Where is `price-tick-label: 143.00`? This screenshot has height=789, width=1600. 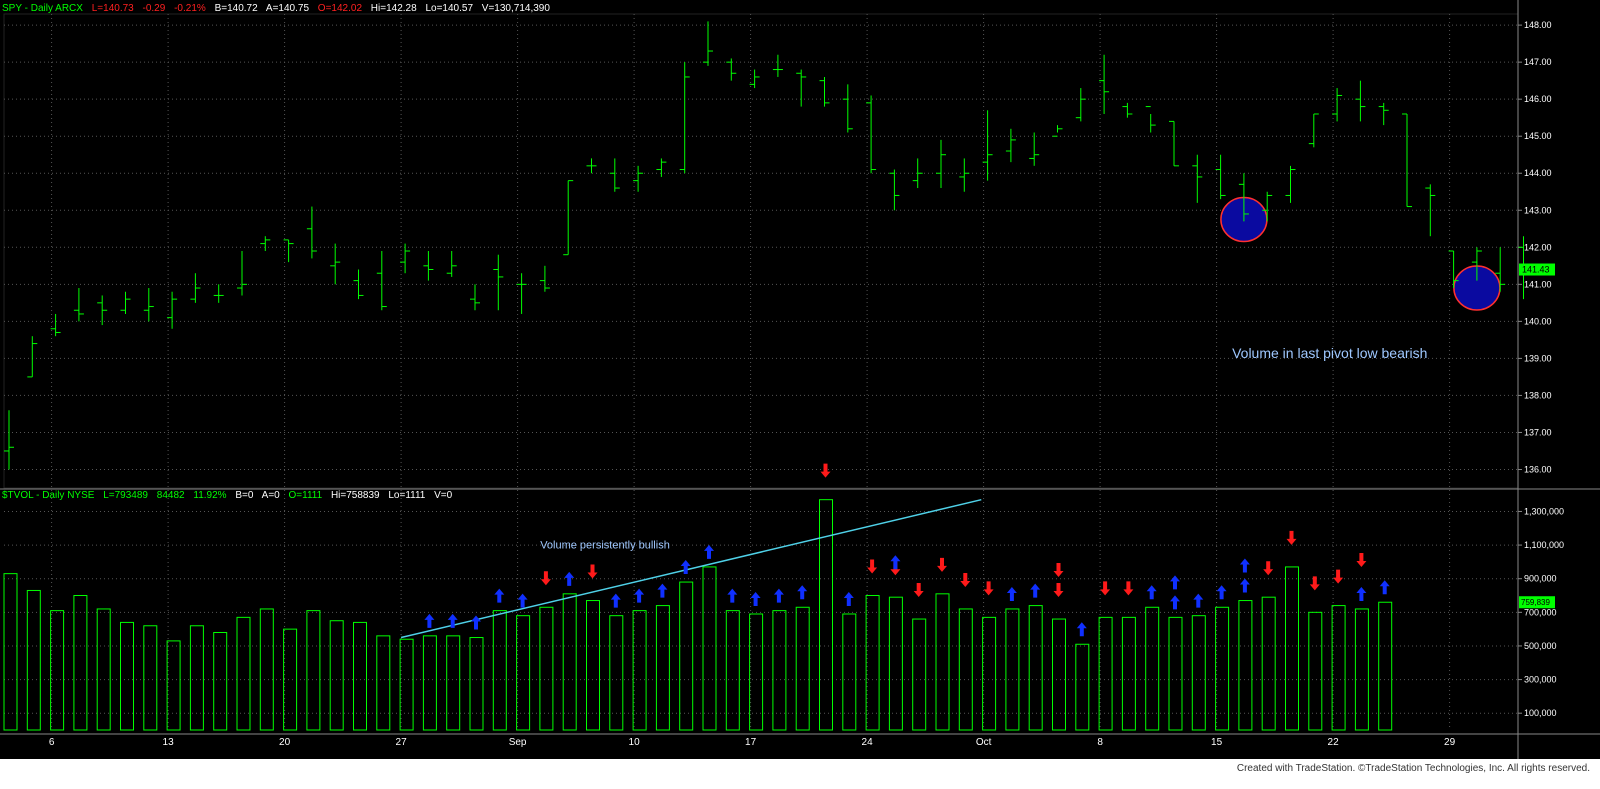
price-tick-label: 143.00 is located at coordinates (1538, 210).